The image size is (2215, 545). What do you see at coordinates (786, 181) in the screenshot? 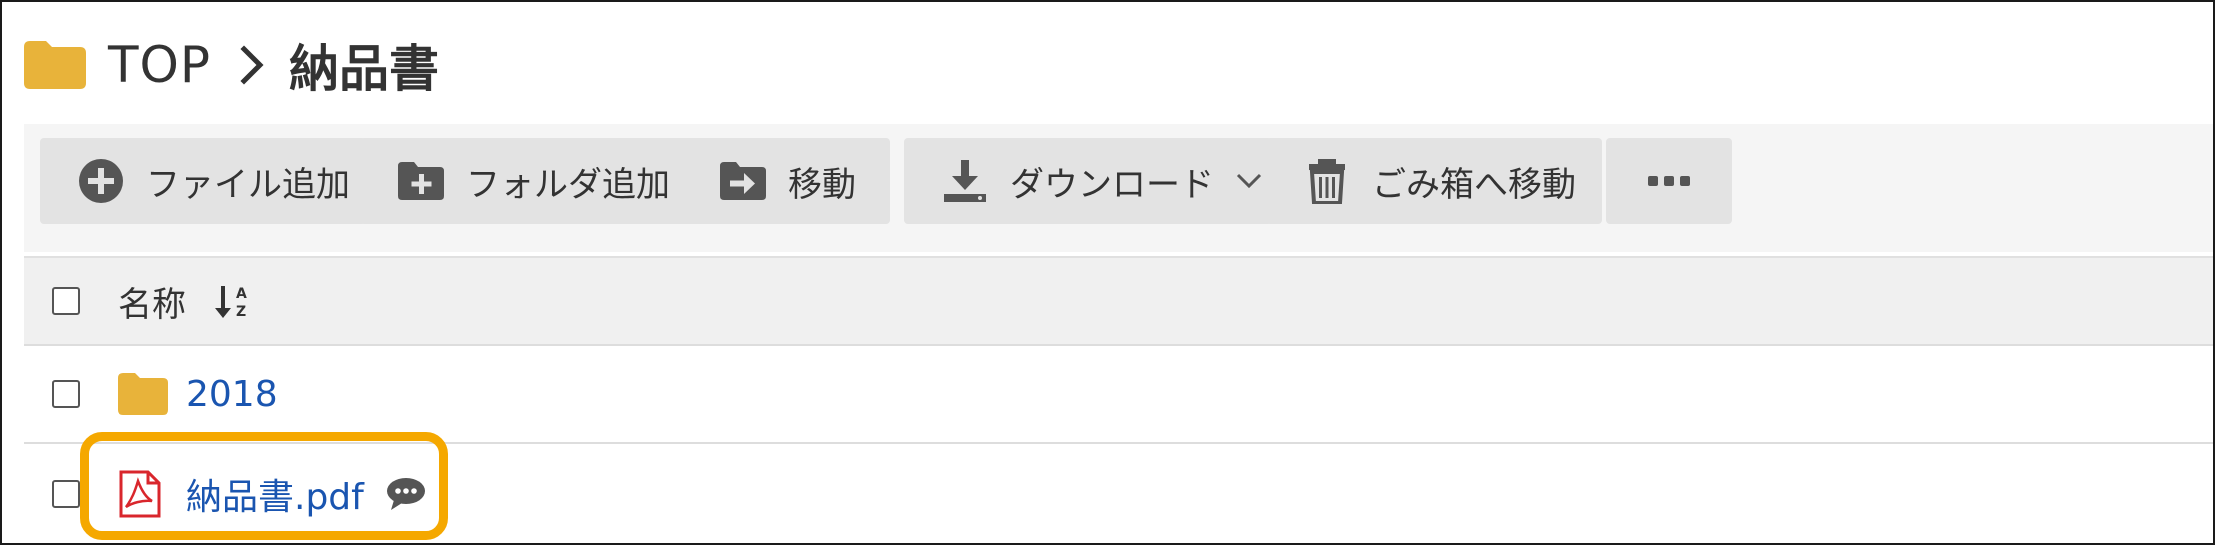
I see `move-button: 移動` at bounding box center [786, 181].